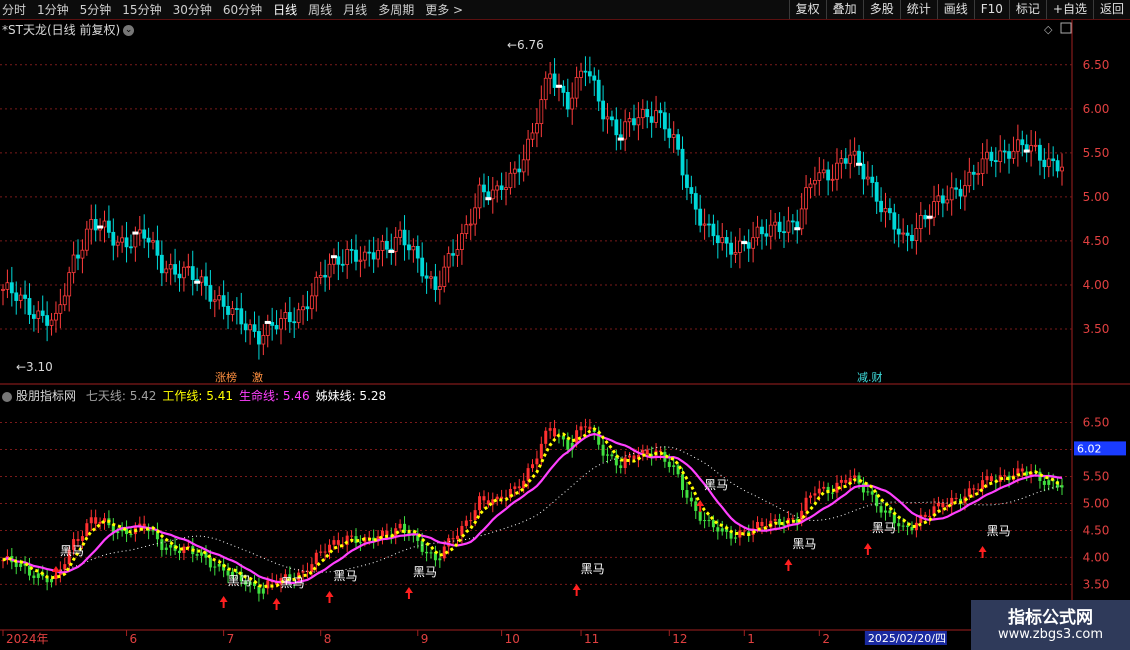 This screenshot has height=650, width=1130. What do you see at coordinates (1096, 422) in the screenshot?
I see `ind-price-tick: 6.50` at bounding box center [1096, 422].